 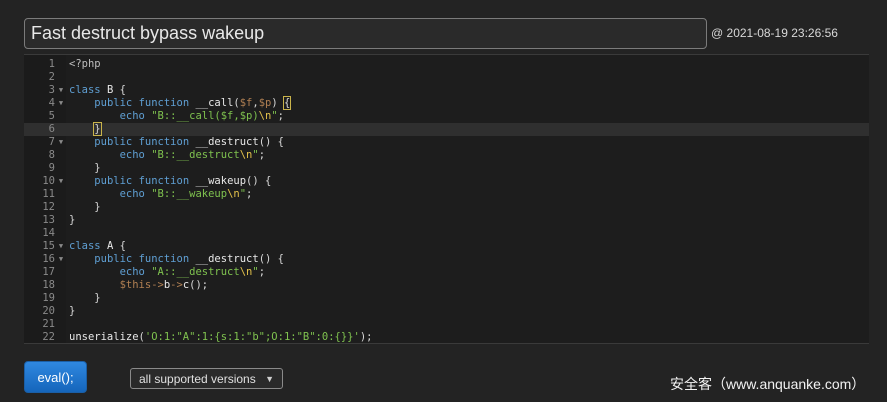 I want to click on line-number: 6, so click(x=51, y=129).